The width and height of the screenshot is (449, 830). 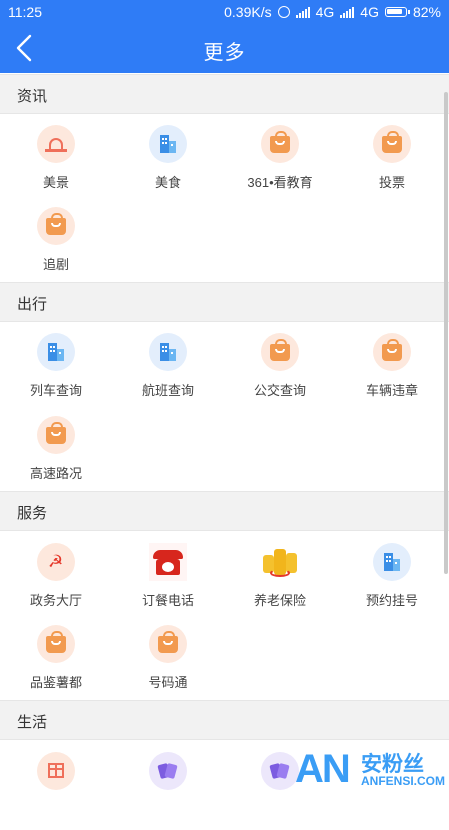 I want to click on menu-item-label: 号码通, so click(x=168, y=682).